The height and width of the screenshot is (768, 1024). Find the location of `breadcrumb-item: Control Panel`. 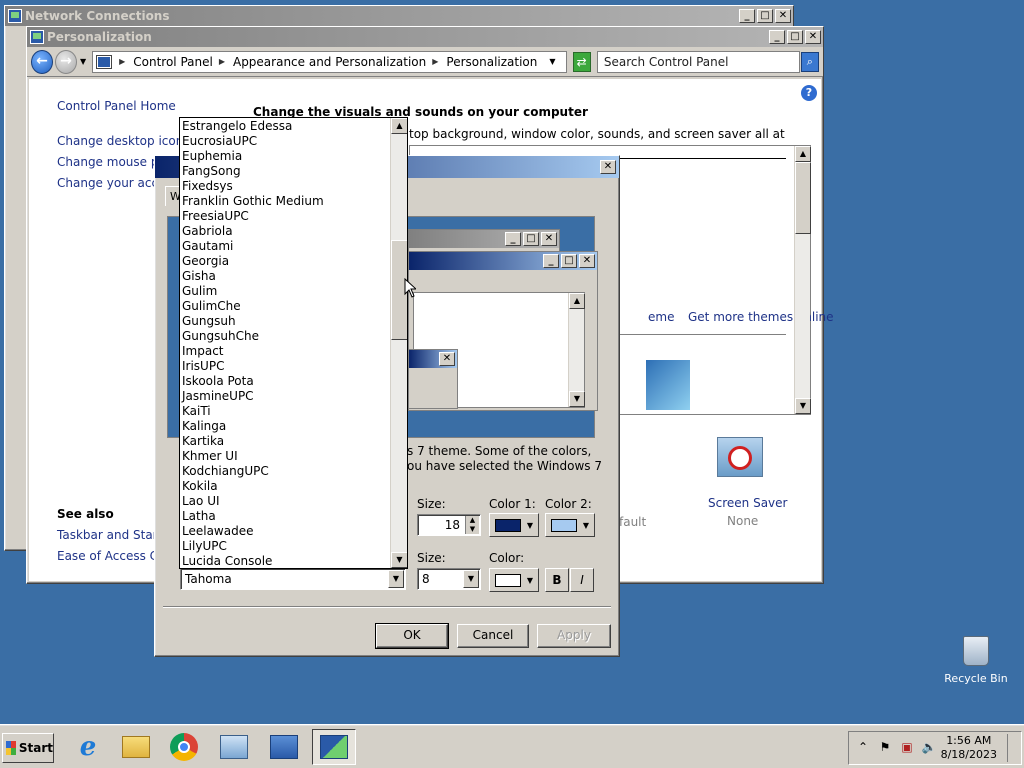

breadcrumb-item: Control Panel is located at coordinates (173, 62).